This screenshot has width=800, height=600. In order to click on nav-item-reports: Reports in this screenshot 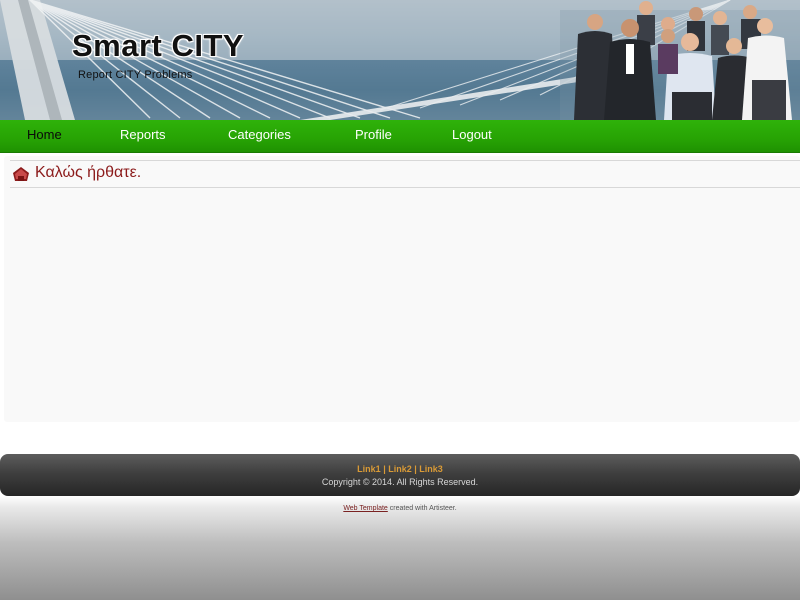, I will do `click(143, 135)`.